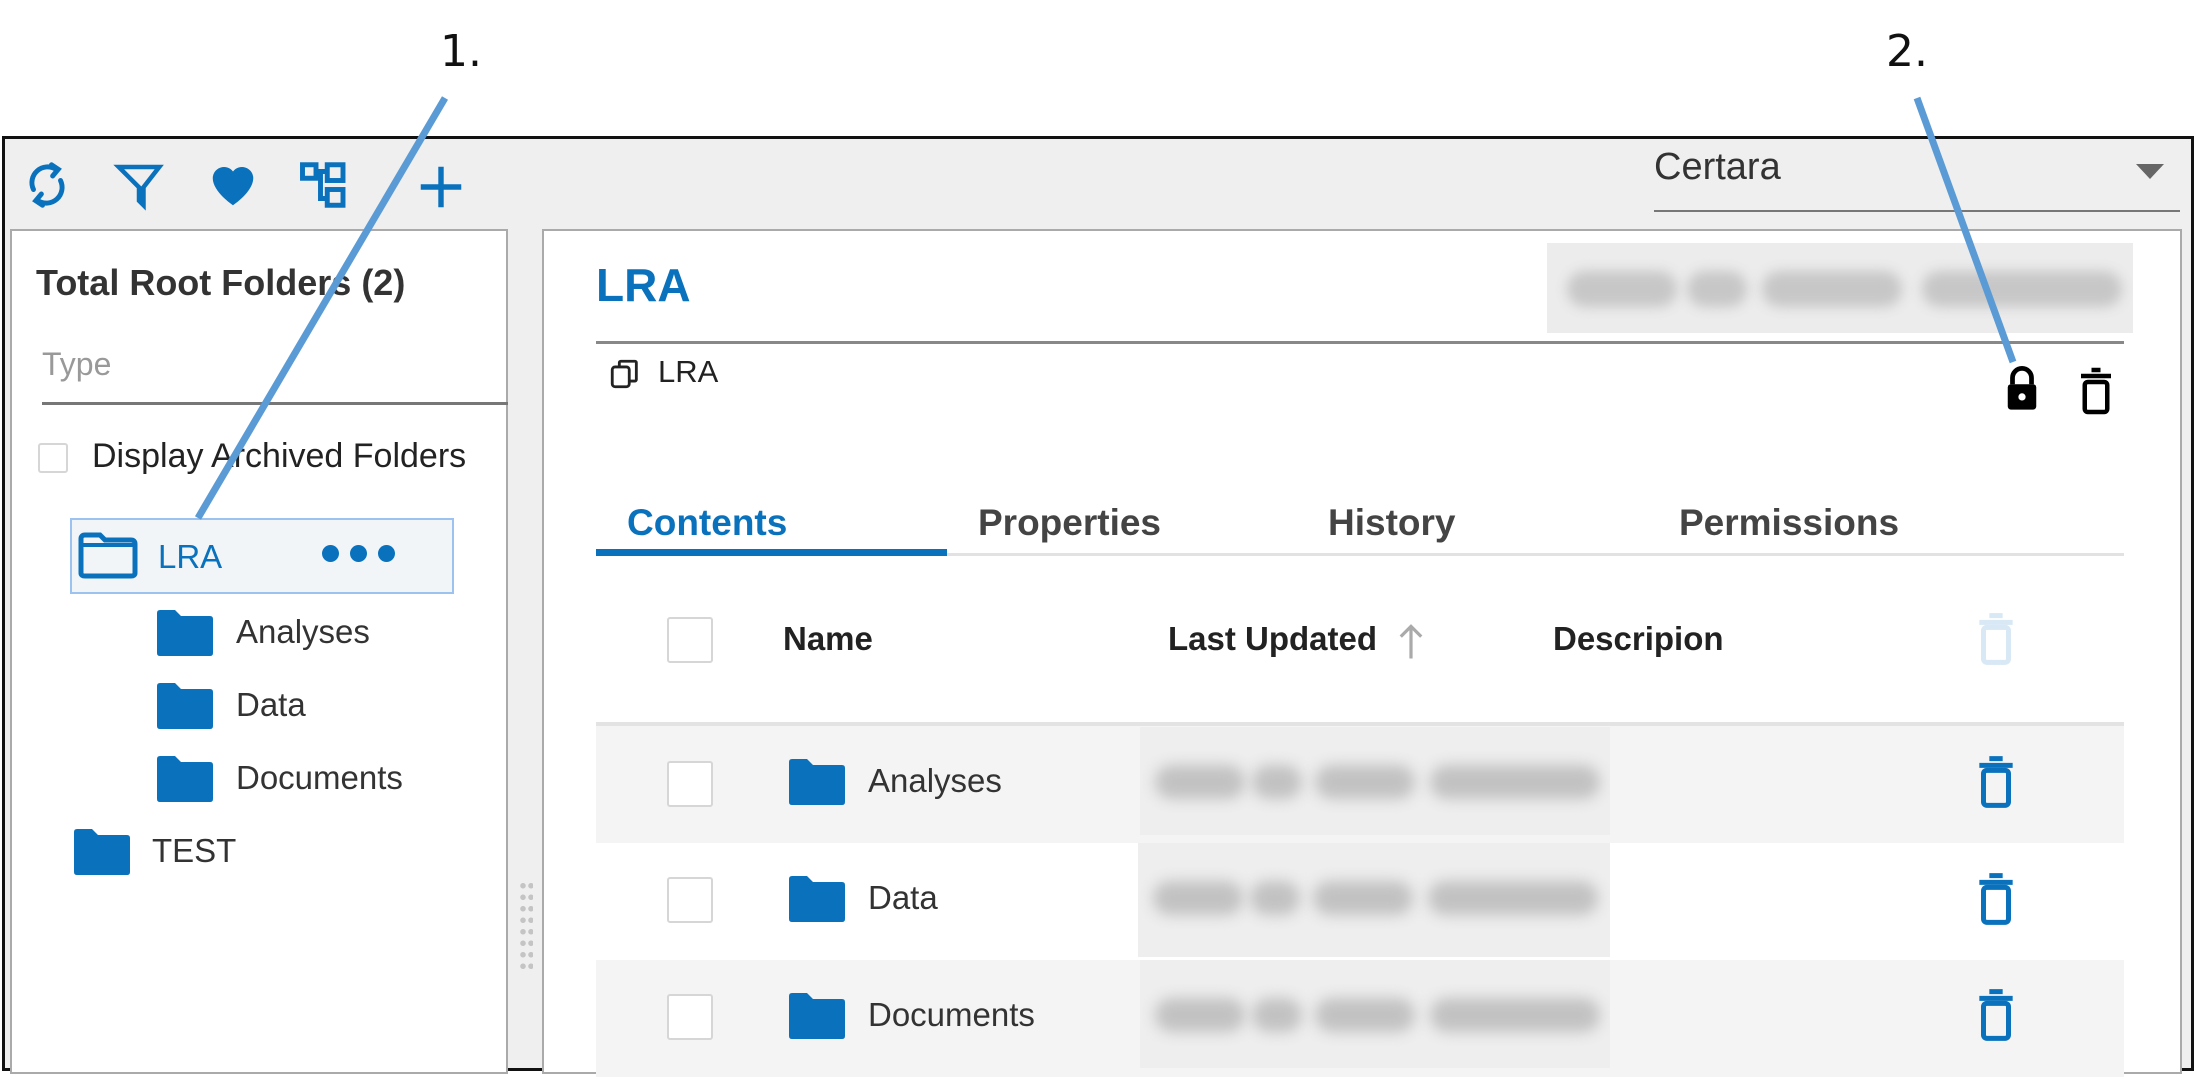  I want to click on tab-permissions: Permissions, so click(1789, 523).